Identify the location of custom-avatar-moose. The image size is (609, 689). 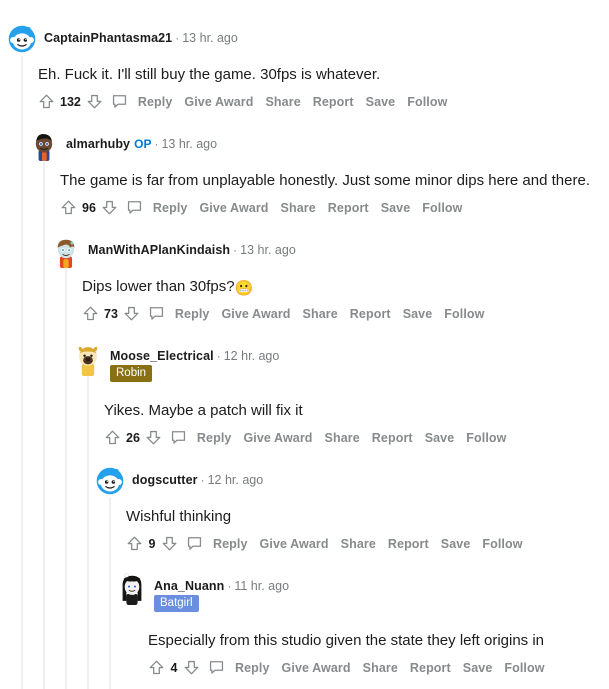
(88, 359).